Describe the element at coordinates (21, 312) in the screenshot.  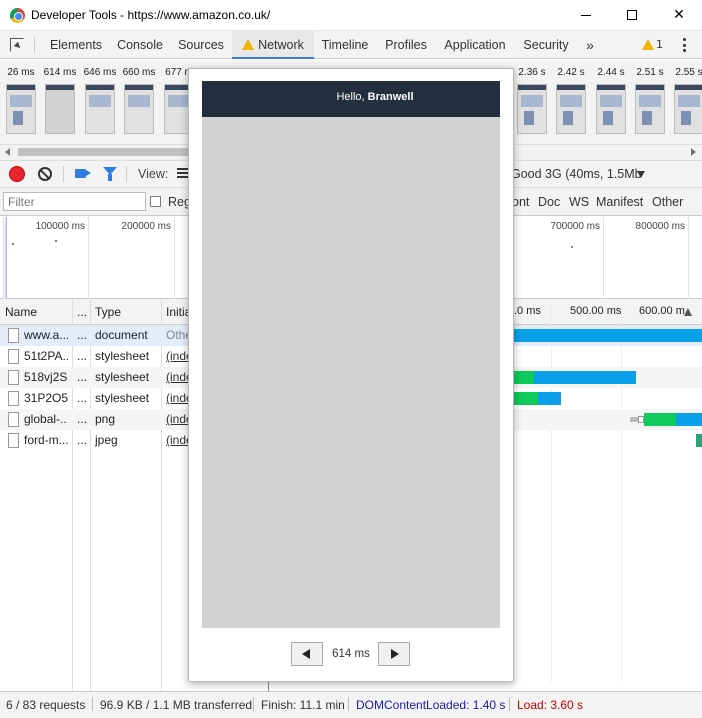
I see `column-header-name: Name` at that location.